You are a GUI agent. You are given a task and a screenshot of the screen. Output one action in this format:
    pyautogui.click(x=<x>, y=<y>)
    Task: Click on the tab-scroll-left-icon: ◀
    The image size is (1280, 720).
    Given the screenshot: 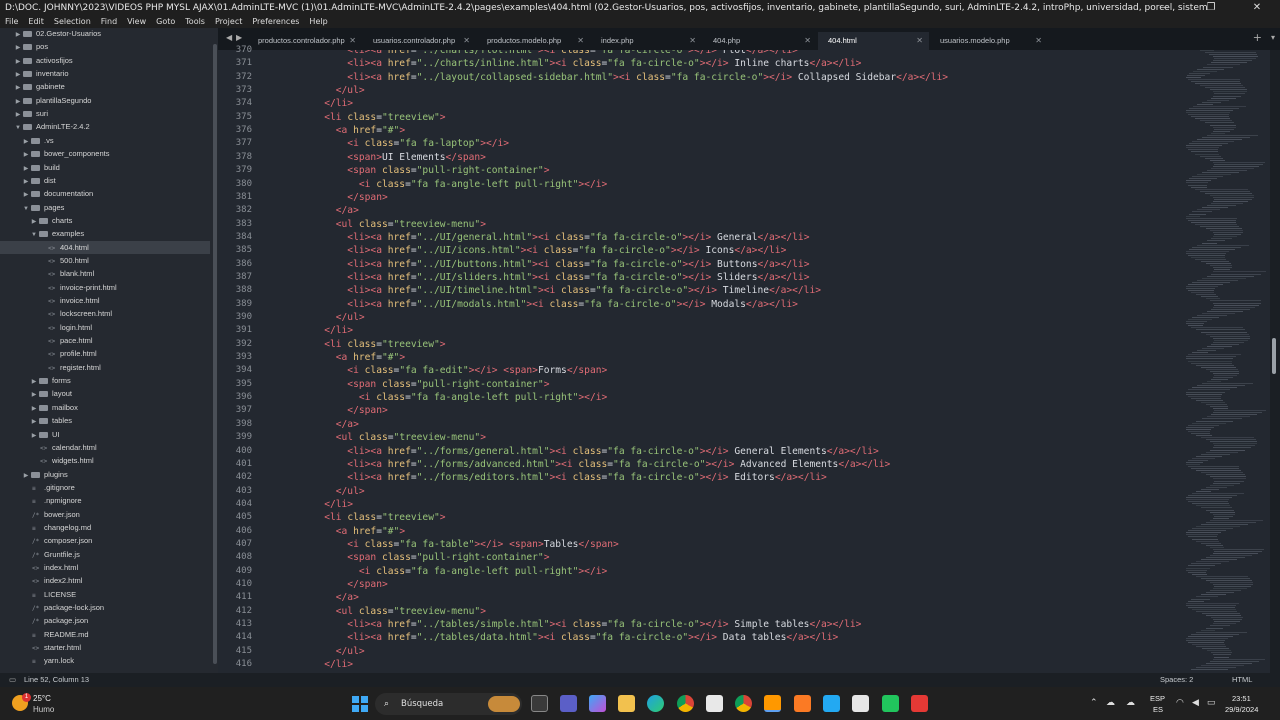 What is the action you would take?
    pyautogui.click(x=229, y=37)
    